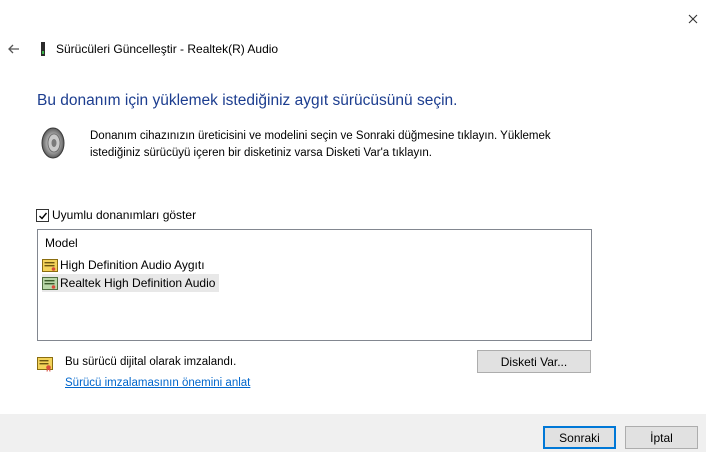  Describe the element at coordinates (53, 143) in the screenshot. I see `speaker-icon` at that location.